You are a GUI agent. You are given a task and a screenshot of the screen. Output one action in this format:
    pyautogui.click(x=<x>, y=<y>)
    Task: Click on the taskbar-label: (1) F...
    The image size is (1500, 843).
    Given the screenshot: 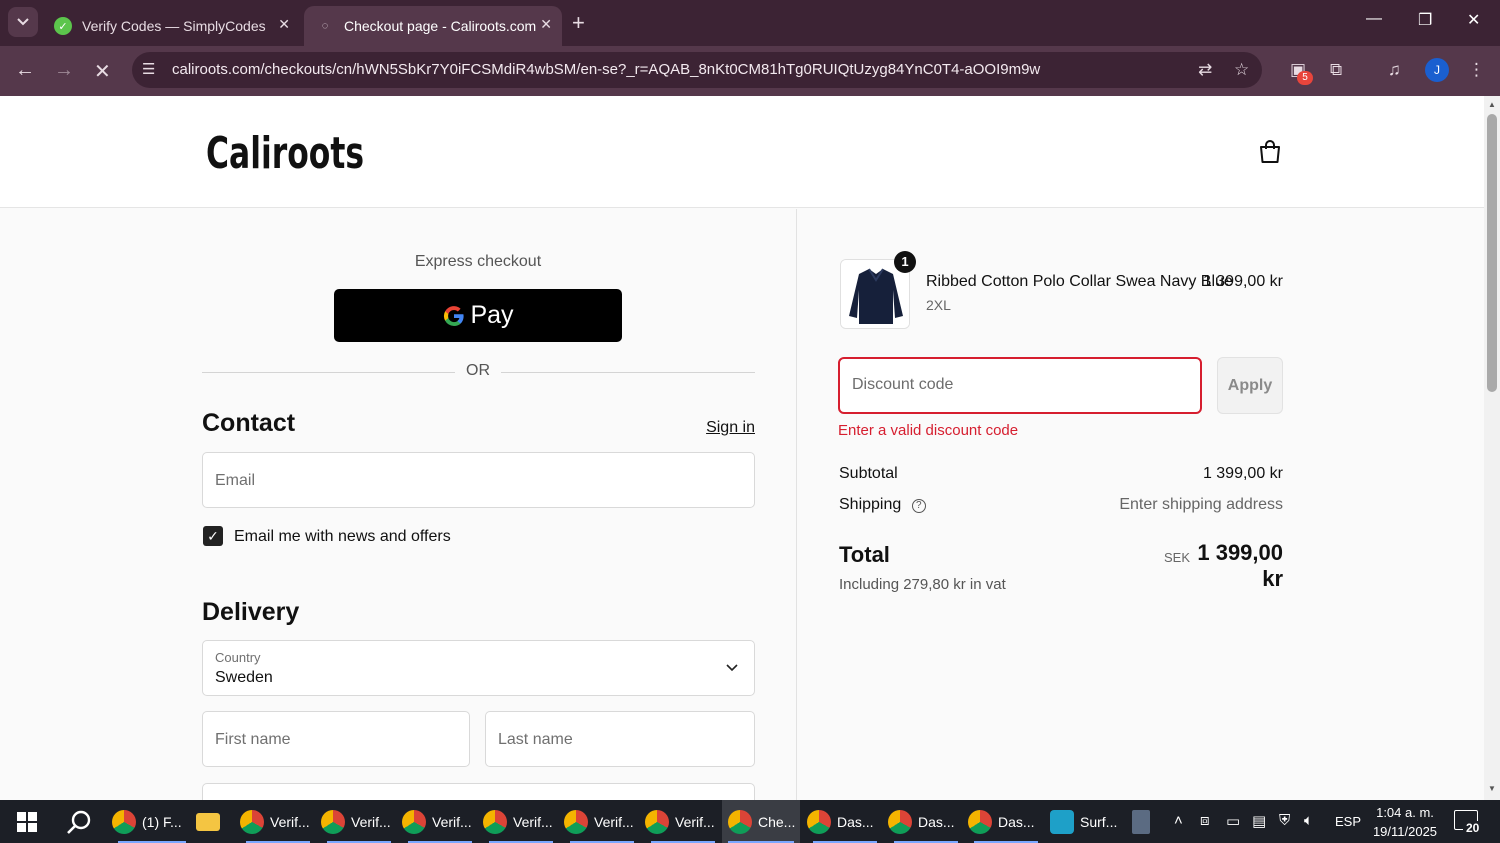 What is the action you would take?
    pyautogui.click(x=162, y=821)
    